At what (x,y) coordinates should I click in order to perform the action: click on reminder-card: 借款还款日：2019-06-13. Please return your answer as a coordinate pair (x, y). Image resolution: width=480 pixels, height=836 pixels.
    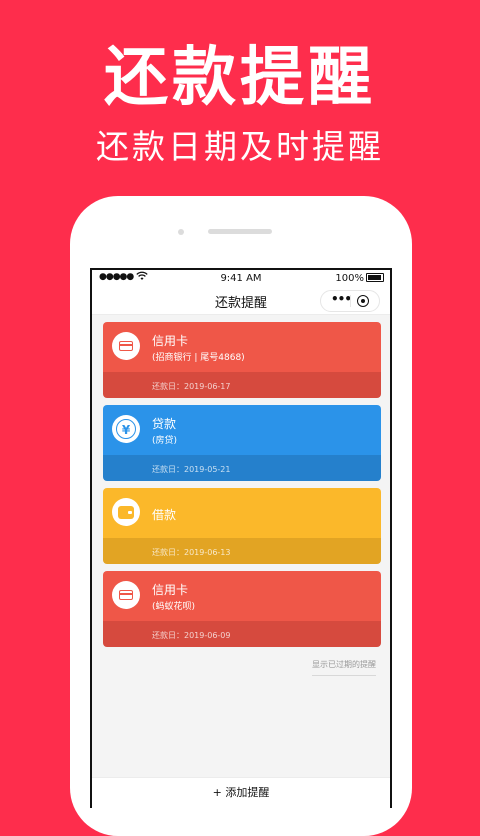
    Looking at the image, I should click on (242, 526).